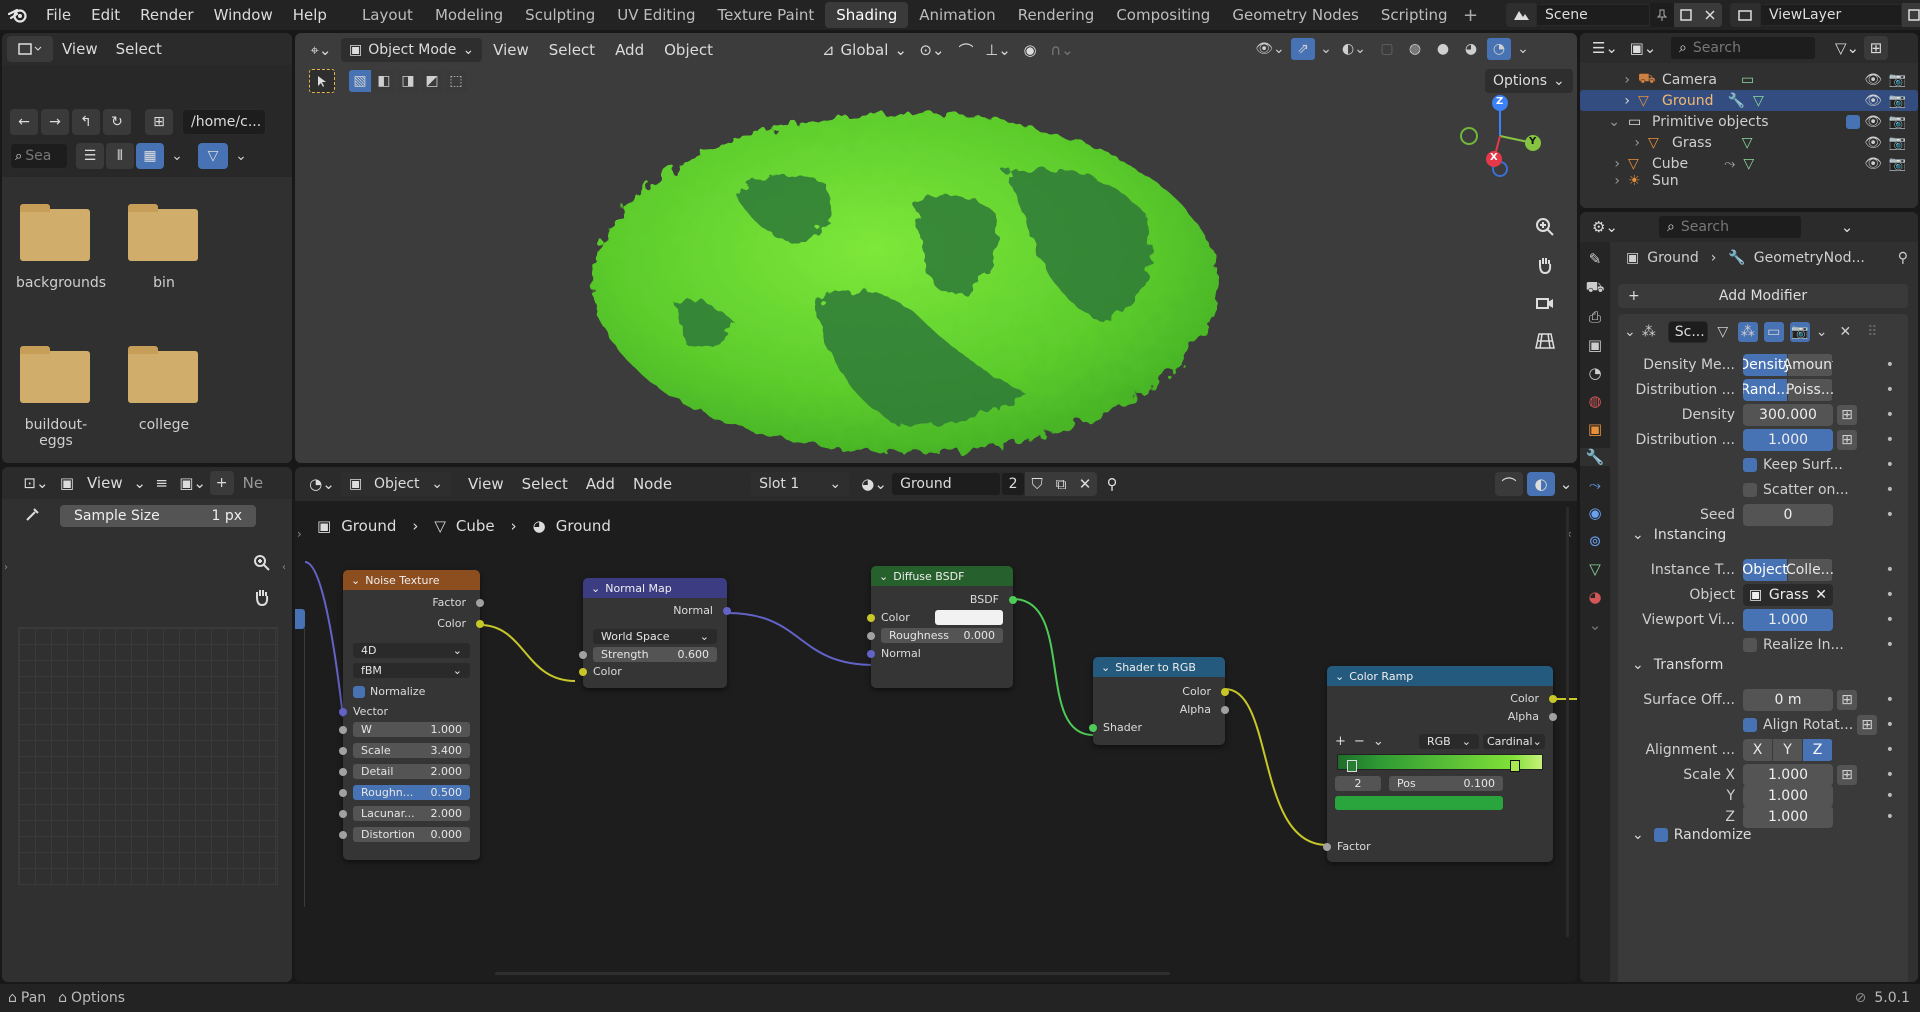 The width and height of the screenshot is (1920, 1012). I want to click on add-workspace-icon: +, so click(1471, 15).